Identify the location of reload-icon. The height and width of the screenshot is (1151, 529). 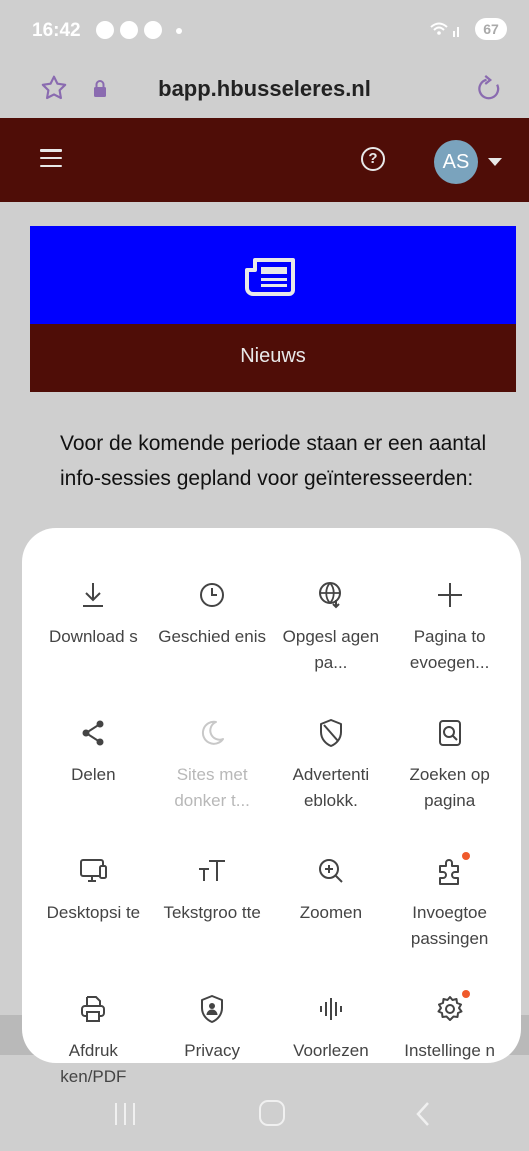
(489, 89).